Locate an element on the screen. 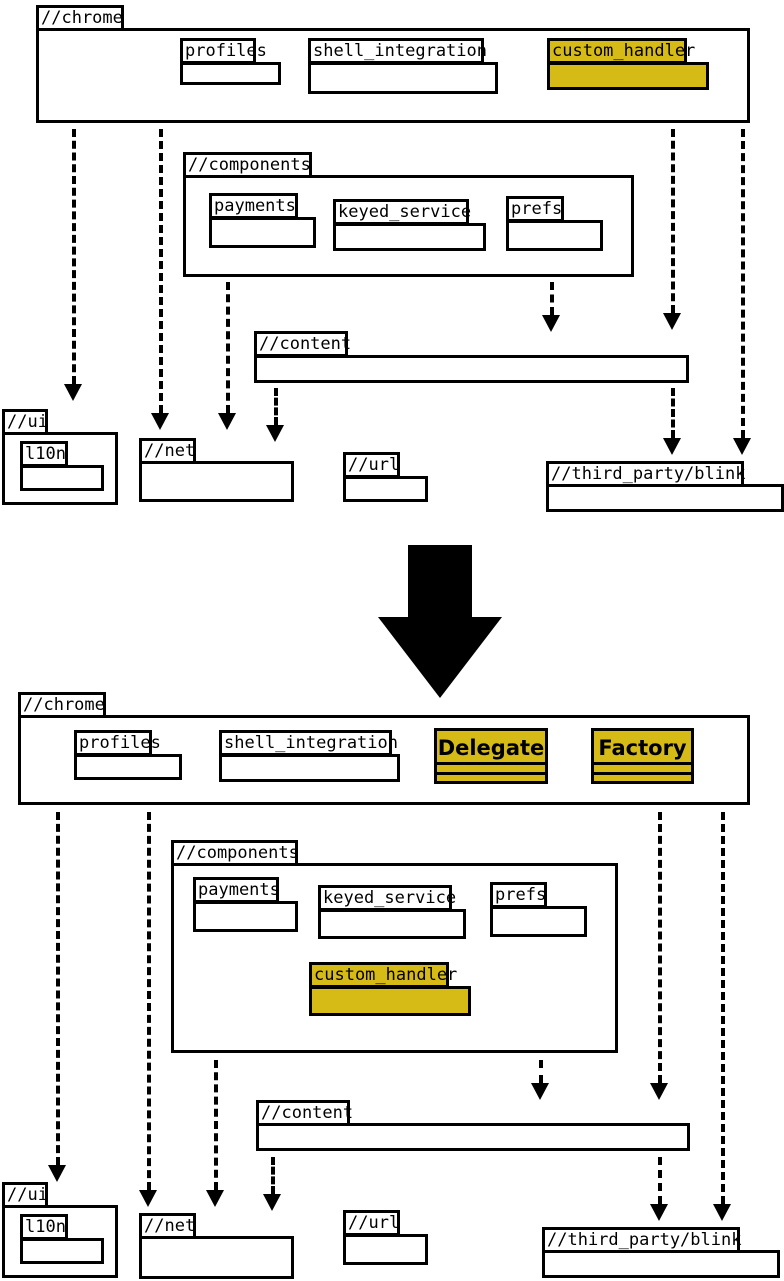 This screenshot has height=1281, width=784. package-blink-before: //third_party/blink is located at coordinates (665, 486).